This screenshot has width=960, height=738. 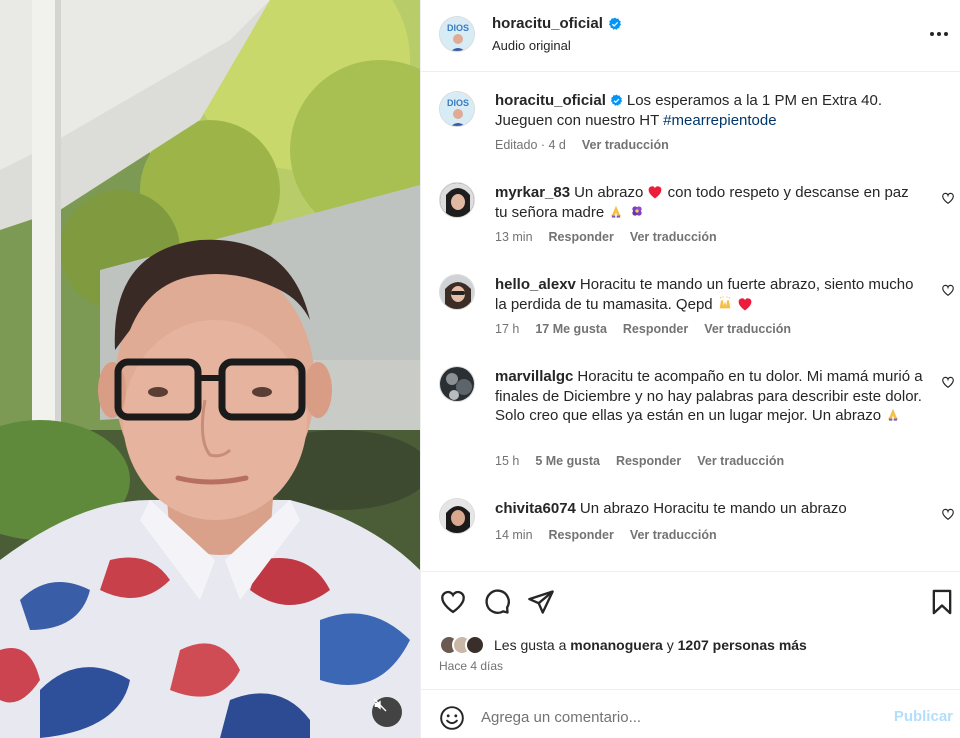 I want to click on comment-meta: 14 min Responder Ver traducción, so click(x=606, y=535).